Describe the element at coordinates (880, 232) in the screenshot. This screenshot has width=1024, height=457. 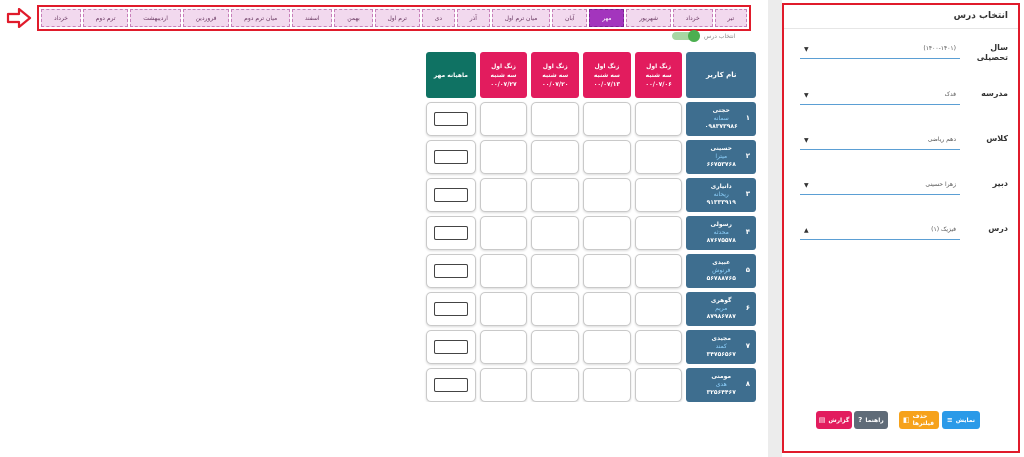
I see `field-dropdown: فیزیک (۱) ▲` at that location.